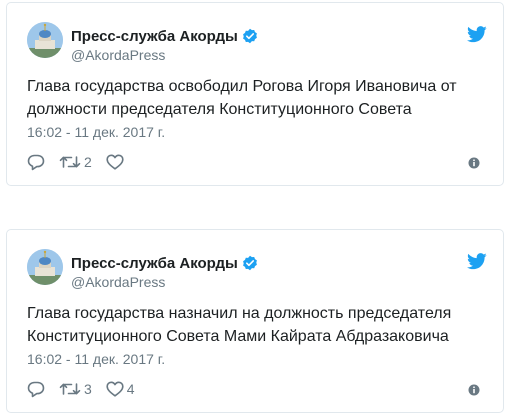  I want to click on like-button: 4, so click(120, 389).